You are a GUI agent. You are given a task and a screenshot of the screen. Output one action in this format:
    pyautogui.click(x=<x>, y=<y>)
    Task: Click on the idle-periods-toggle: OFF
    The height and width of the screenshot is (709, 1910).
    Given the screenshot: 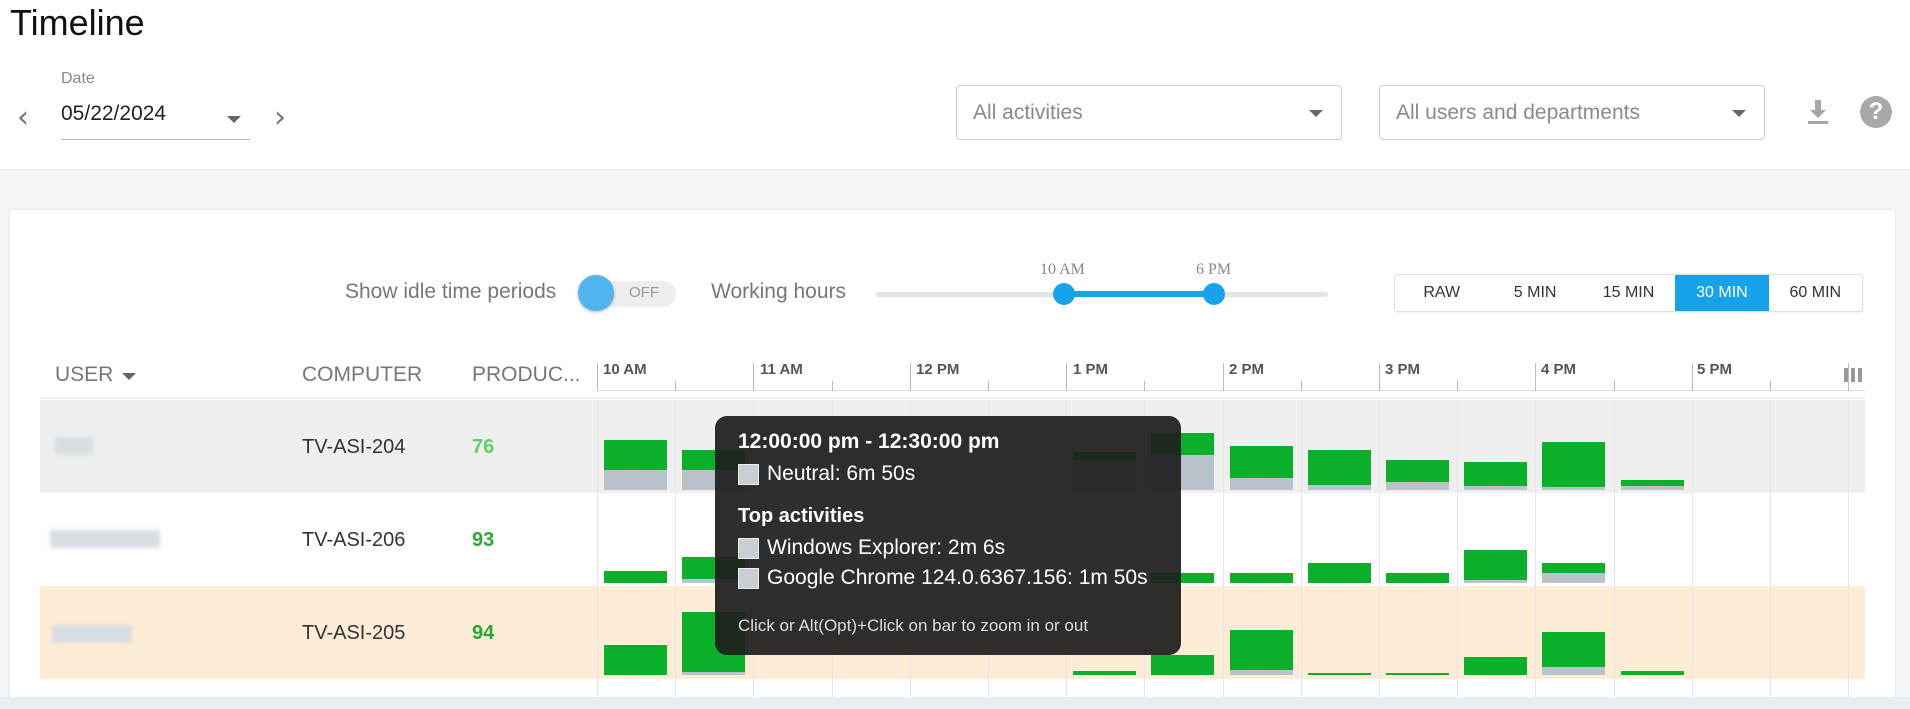 What is the action you would take?
    pyautogui.click(x=627, y=293)
    